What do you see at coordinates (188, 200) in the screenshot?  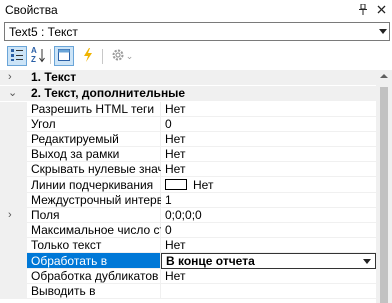 I see `property-row: Междустрочный интервал 1` at bounding box center [188, 200].